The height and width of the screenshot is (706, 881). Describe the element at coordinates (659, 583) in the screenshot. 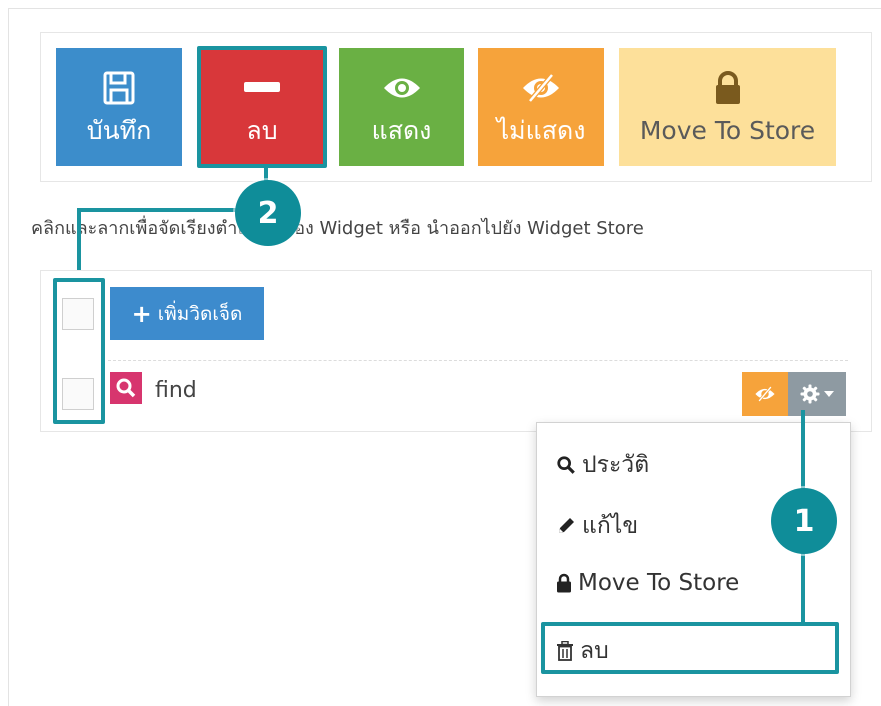

I see `menu-item-move-to-store-label: Move To Store` at that location.